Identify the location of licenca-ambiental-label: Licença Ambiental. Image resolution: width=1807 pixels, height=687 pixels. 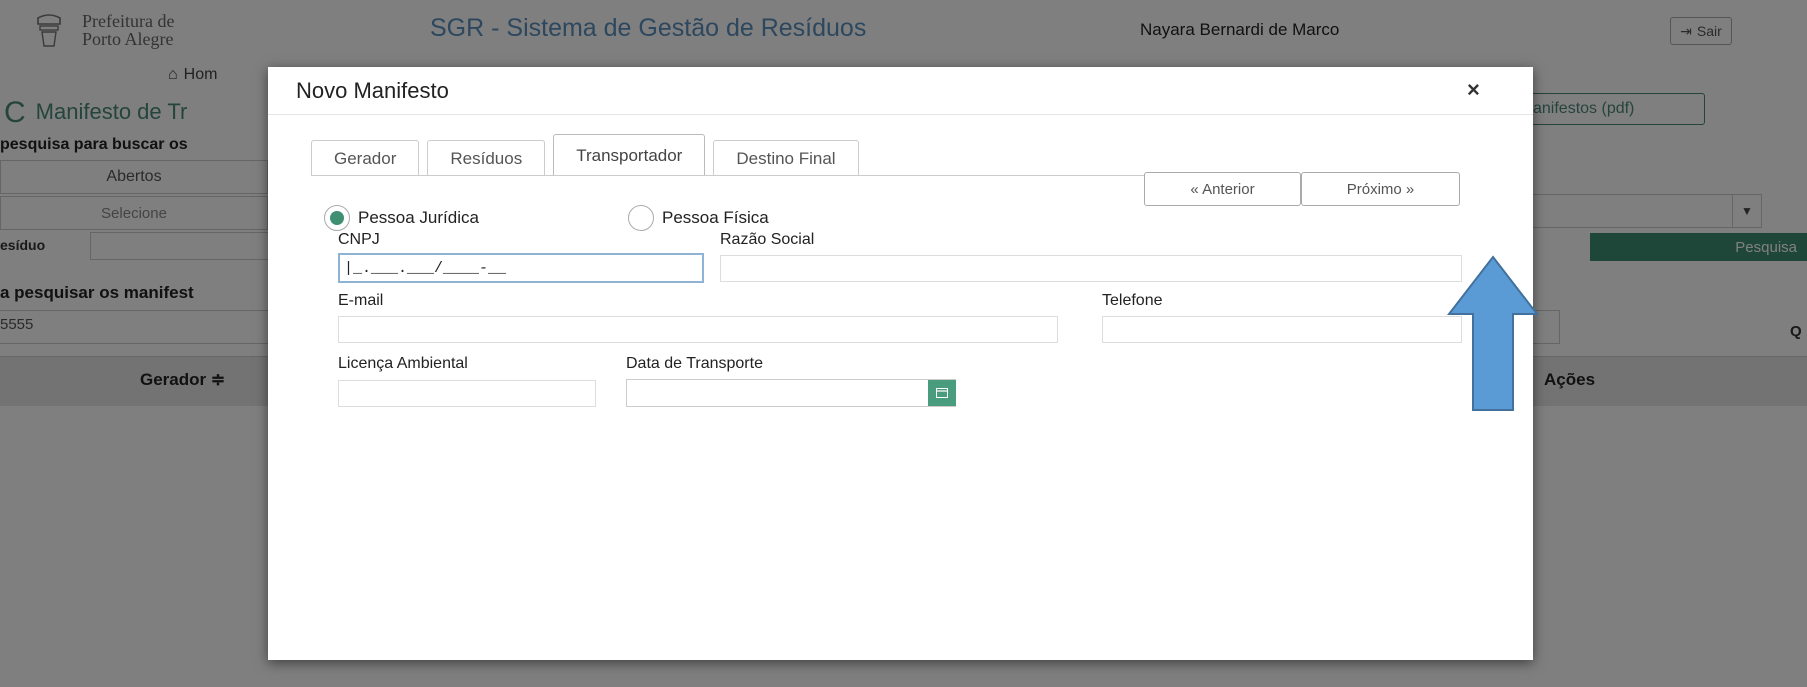
(403, 363).